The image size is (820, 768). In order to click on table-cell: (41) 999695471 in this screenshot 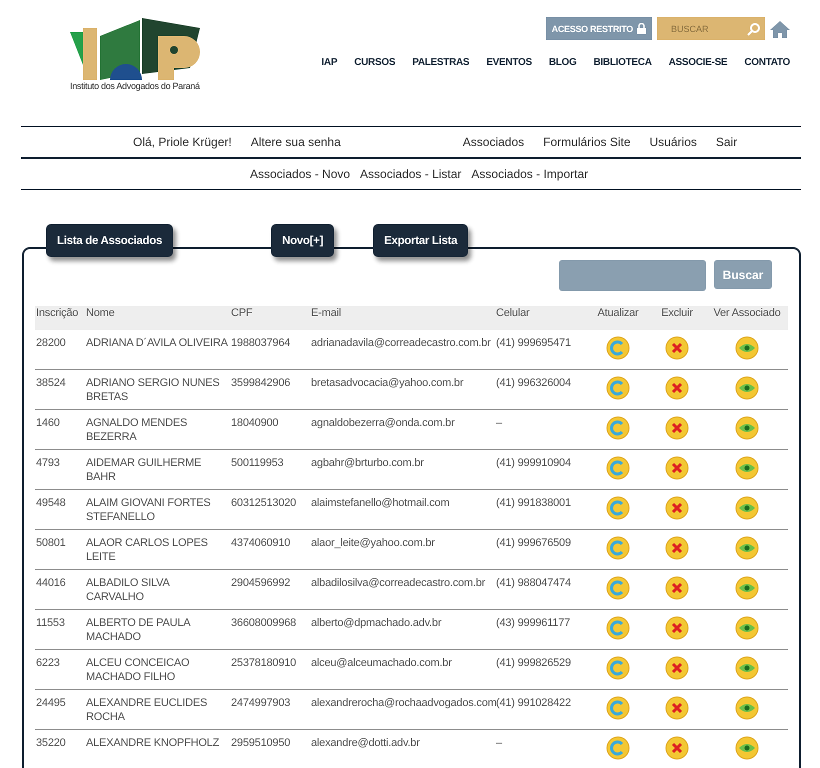, I will do `click(533, 343)`.